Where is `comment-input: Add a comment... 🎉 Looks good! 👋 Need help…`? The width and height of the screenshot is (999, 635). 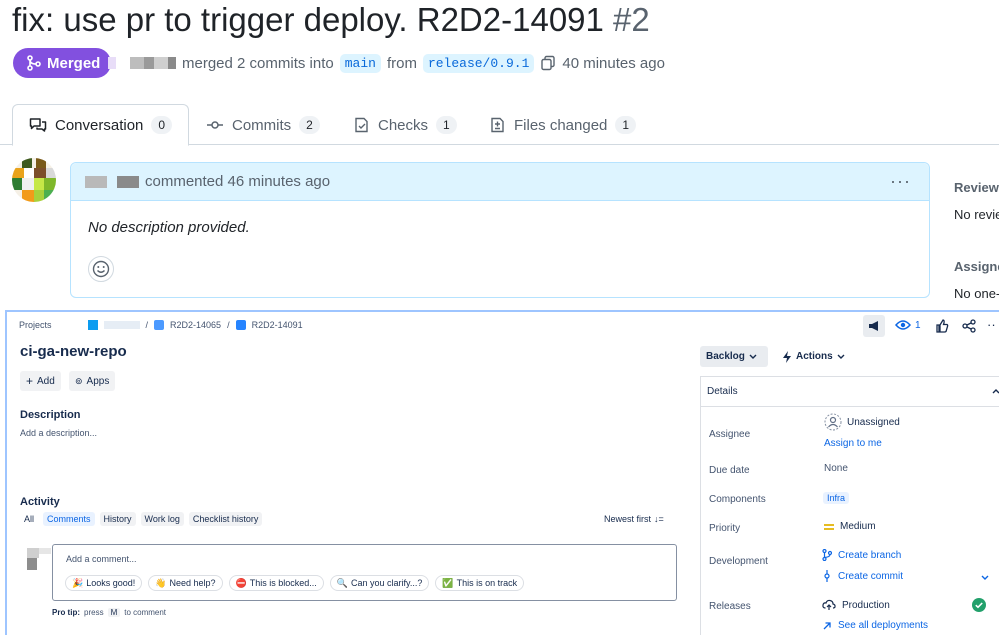 comment-input: Add a comment... 🎉 Looks good! 👋 Need help… is located at coordinates (364, 572).